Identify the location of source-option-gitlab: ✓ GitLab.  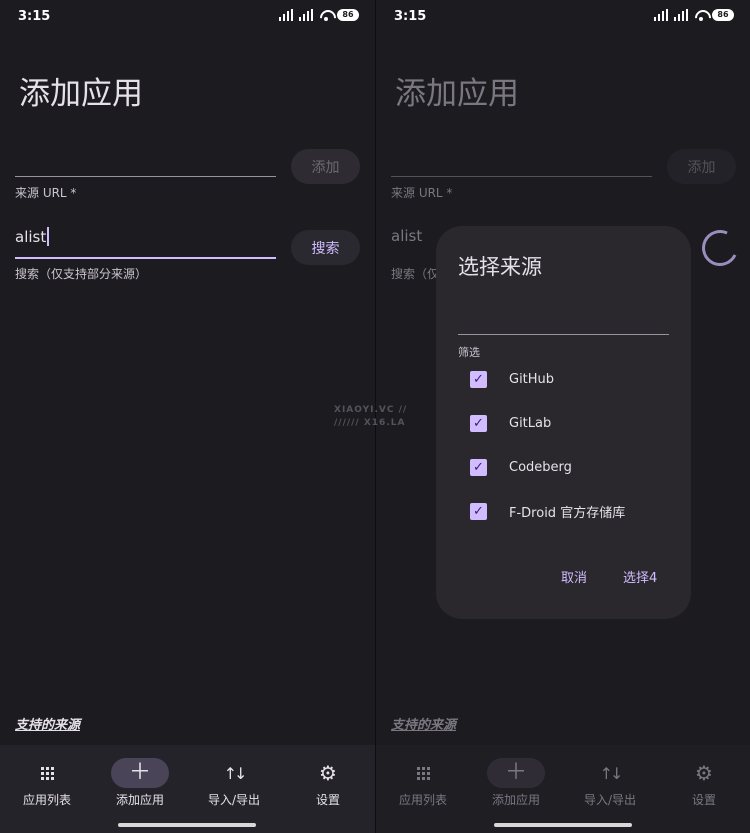
(510, 423).